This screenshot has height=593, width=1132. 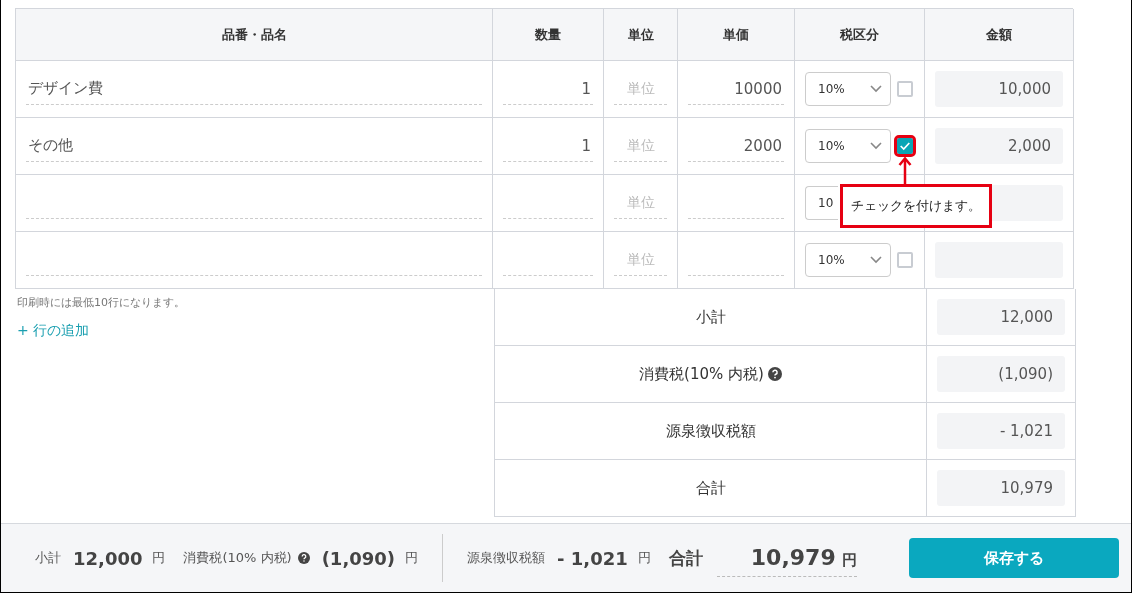 I want to click on footer-value: (1,090), so click(x=358, y=558).